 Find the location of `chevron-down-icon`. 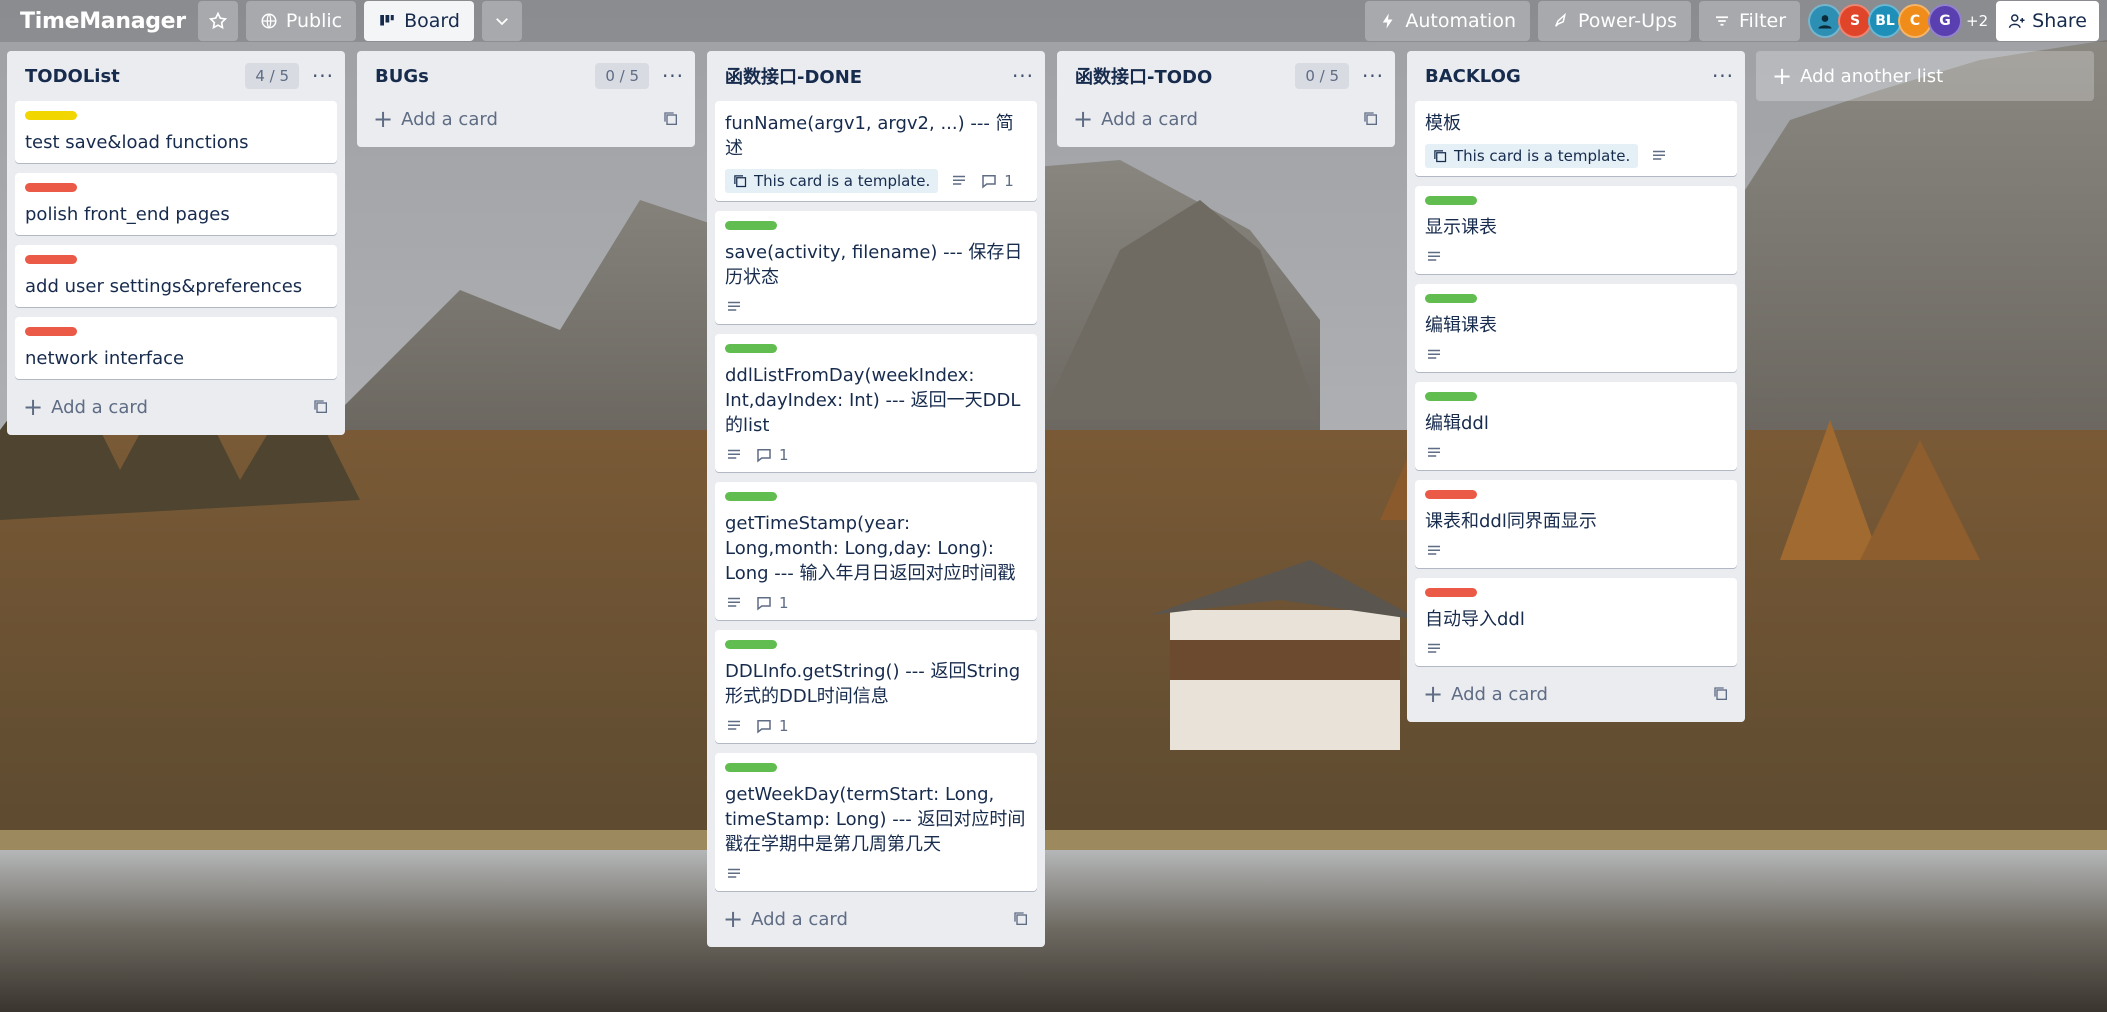

chevron-down-icon is located at coordinates (502, 22).